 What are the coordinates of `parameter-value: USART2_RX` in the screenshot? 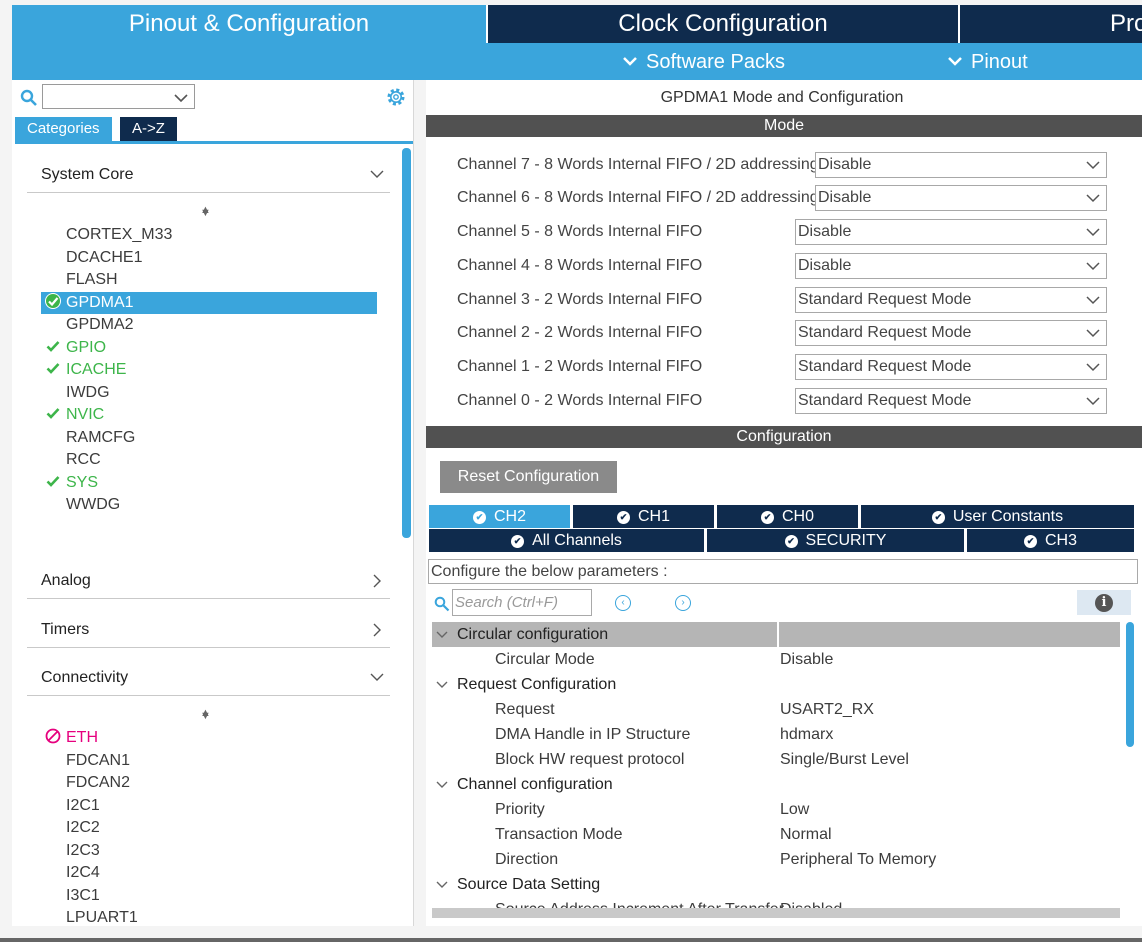 It's located at (827, 709).